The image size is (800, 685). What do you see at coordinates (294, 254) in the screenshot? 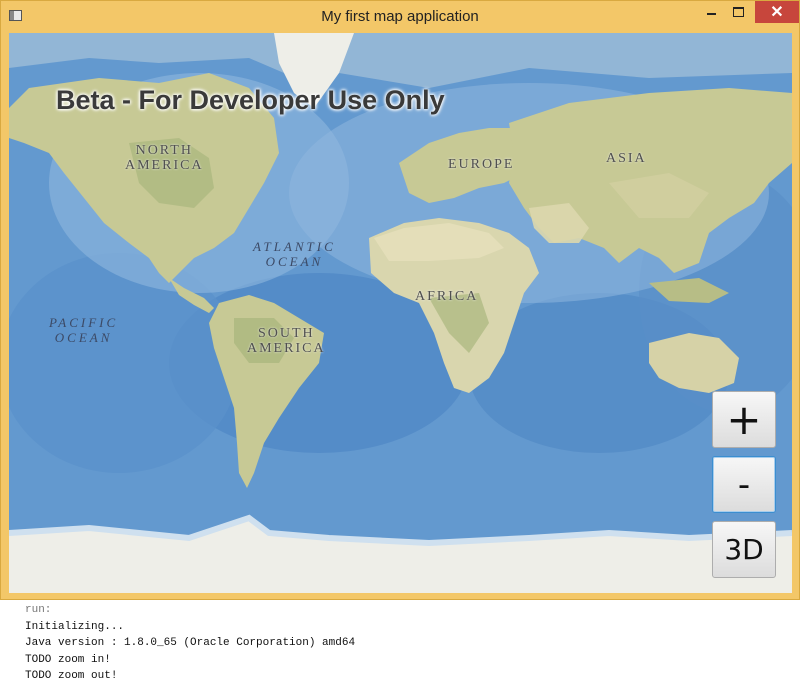
I see `label-atlantic-ocean: ATLANTIC OCEAN` at bounding box center [294, 254].